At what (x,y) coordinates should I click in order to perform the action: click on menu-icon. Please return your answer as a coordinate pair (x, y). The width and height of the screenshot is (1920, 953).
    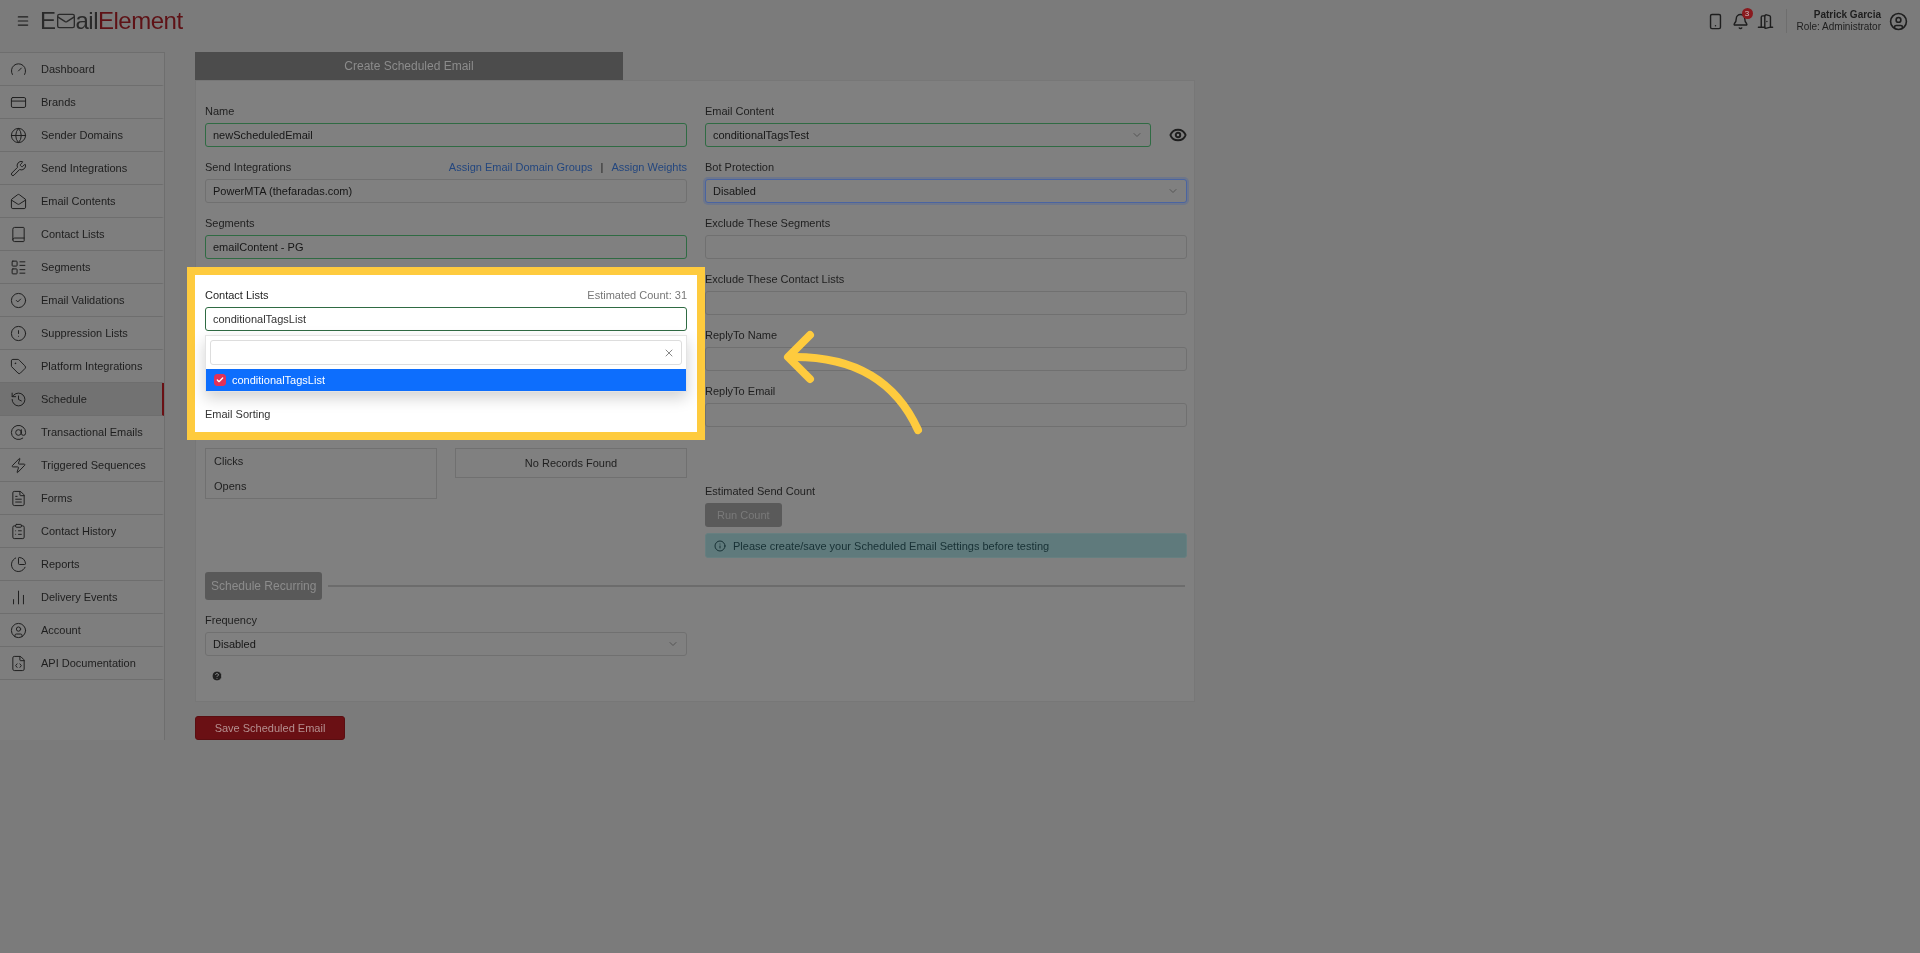
    Looking at the image, I should click on (23, 21).